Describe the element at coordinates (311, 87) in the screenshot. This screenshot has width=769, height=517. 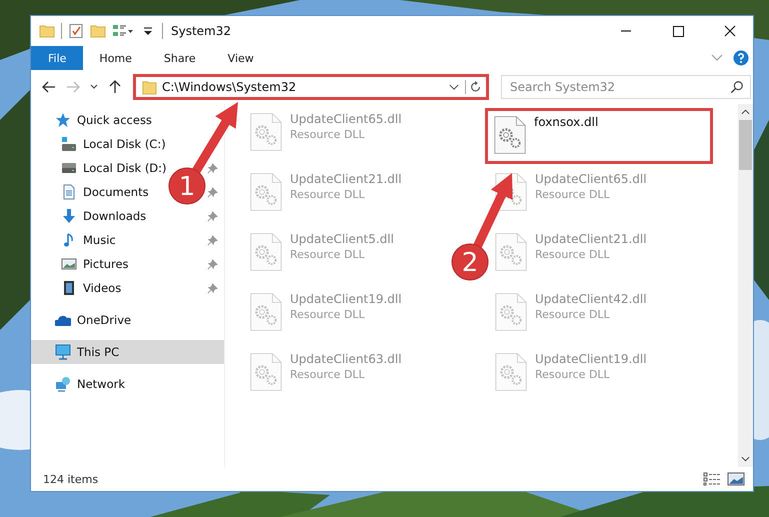
I see `address-field: C:\Windows\System32` at that location.